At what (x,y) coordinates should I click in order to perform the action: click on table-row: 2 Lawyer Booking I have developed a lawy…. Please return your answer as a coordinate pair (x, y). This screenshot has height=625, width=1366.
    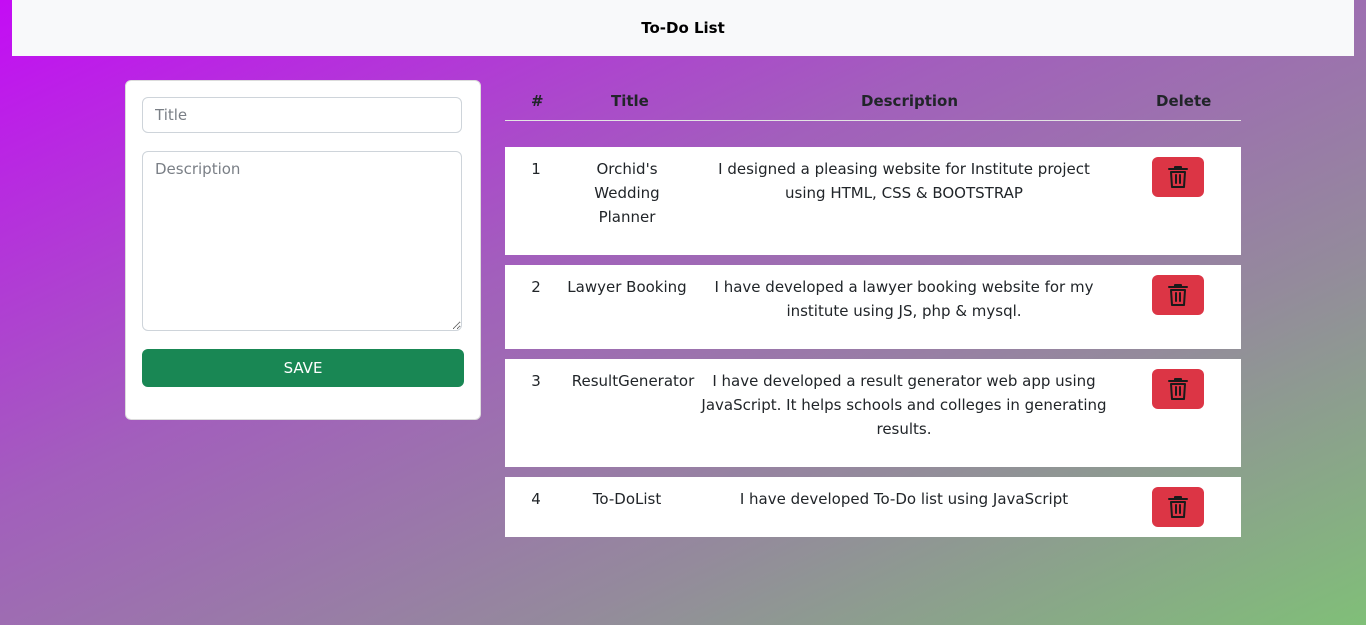
    Looking at the image, I should click on (873, 307).